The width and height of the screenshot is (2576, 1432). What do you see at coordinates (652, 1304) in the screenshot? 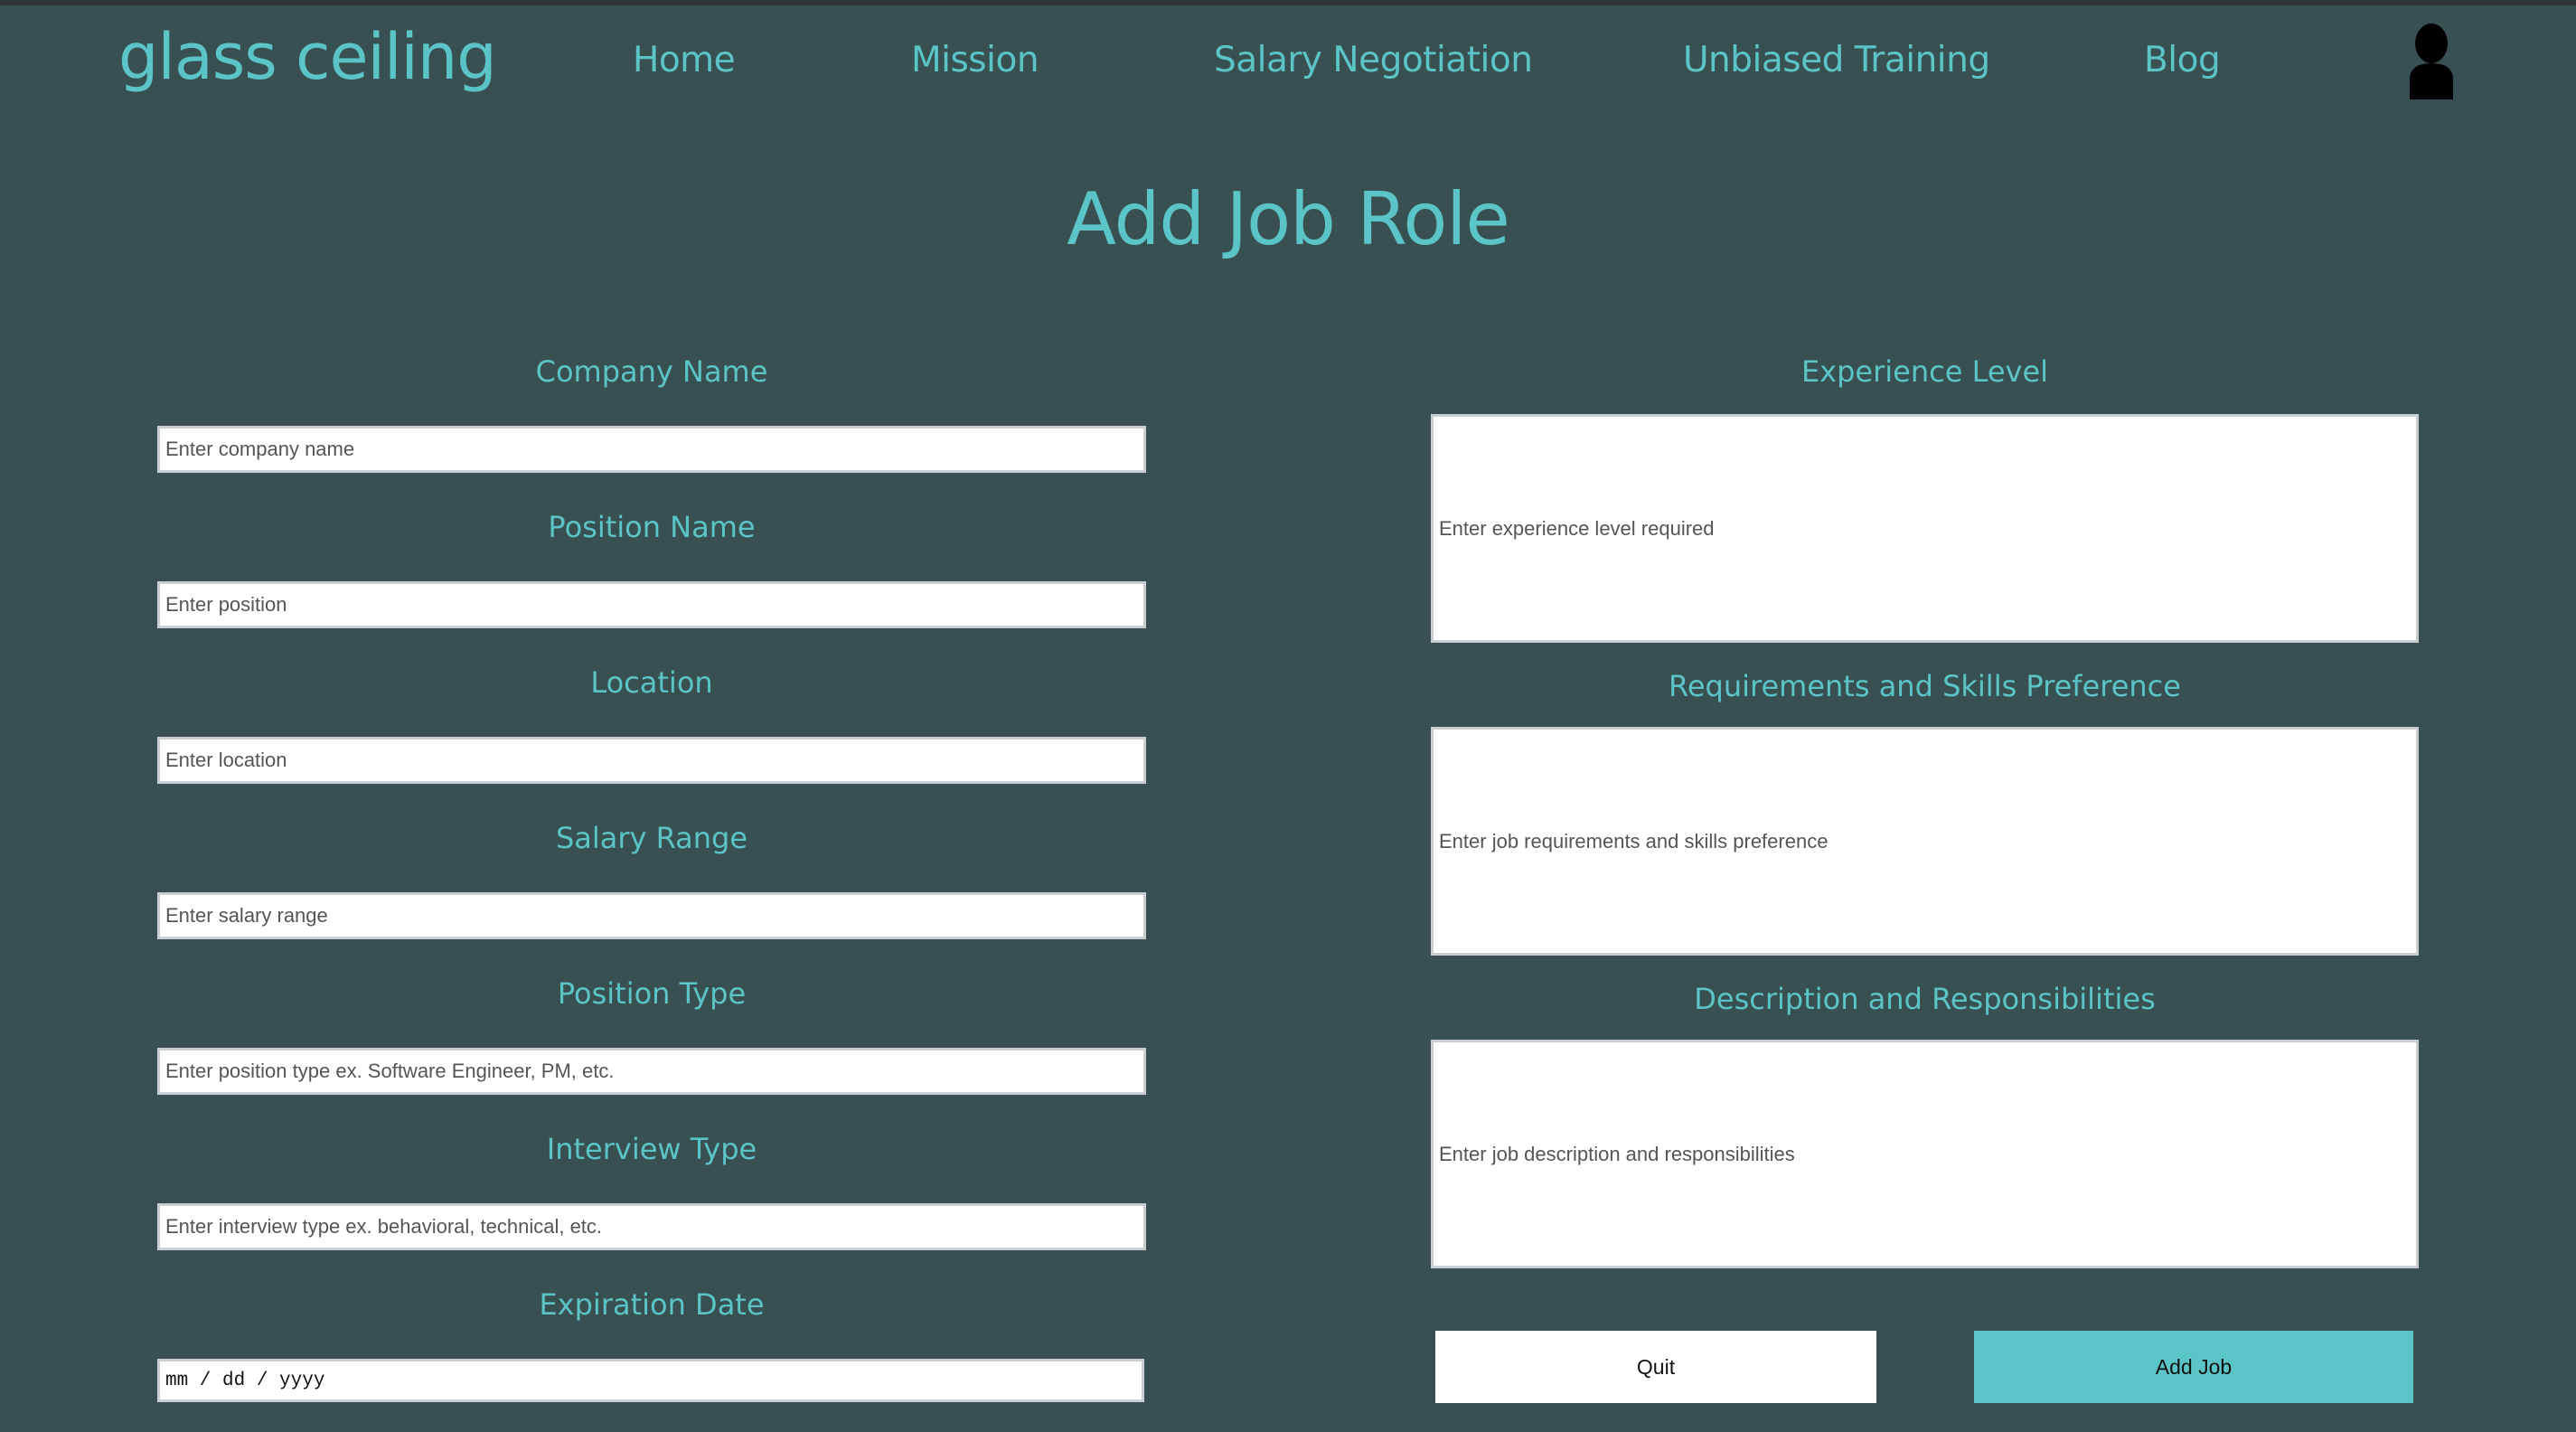
I see `expiration-date-label: Expiration Date` at bounding box center [652, 1304].